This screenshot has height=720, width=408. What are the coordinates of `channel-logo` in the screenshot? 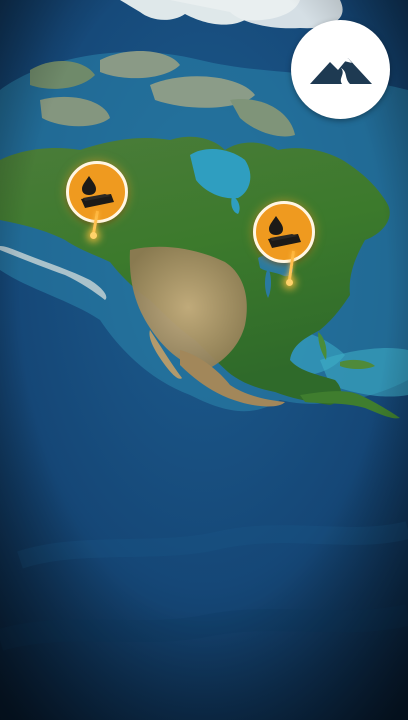 It's located at (340, 69).